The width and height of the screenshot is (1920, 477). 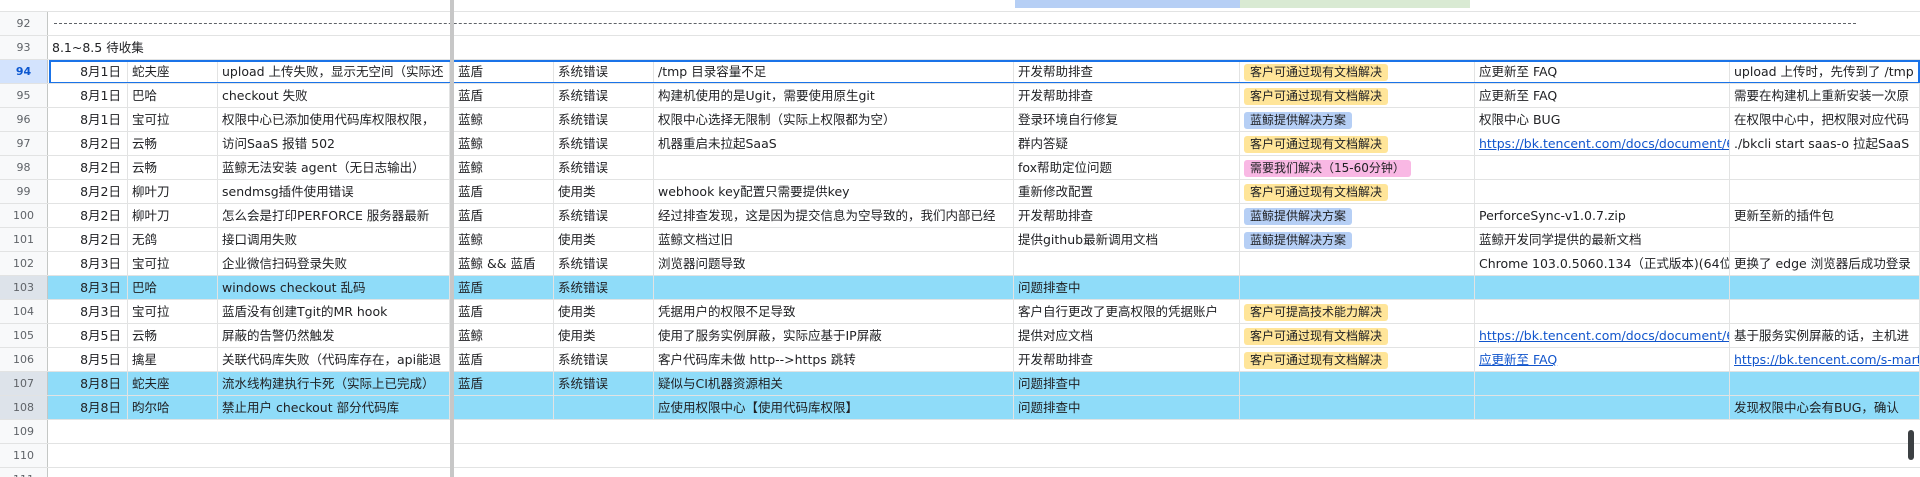 I want to click on person-cell: 擒星, so click(x=173, y=359).